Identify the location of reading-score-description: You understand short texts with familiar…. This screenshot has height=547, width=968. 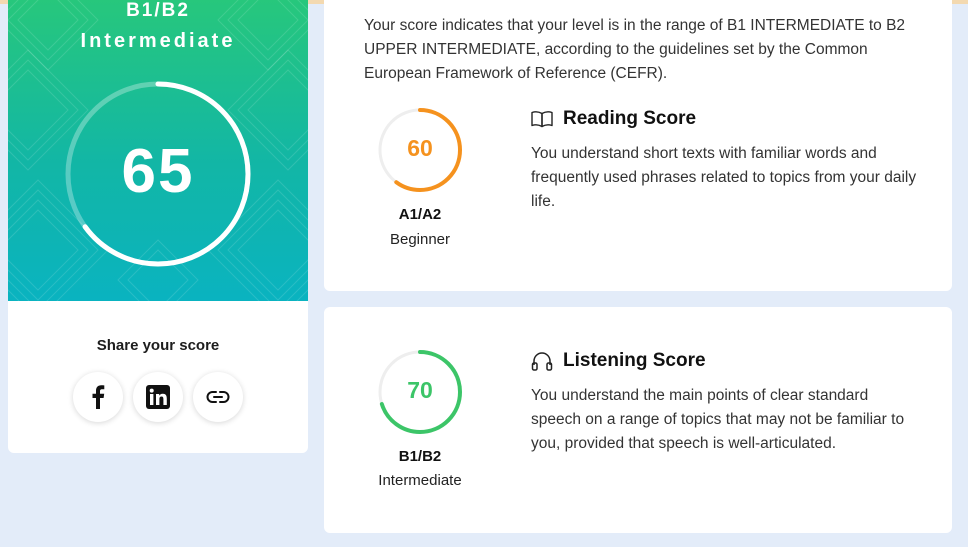
(724, 177).